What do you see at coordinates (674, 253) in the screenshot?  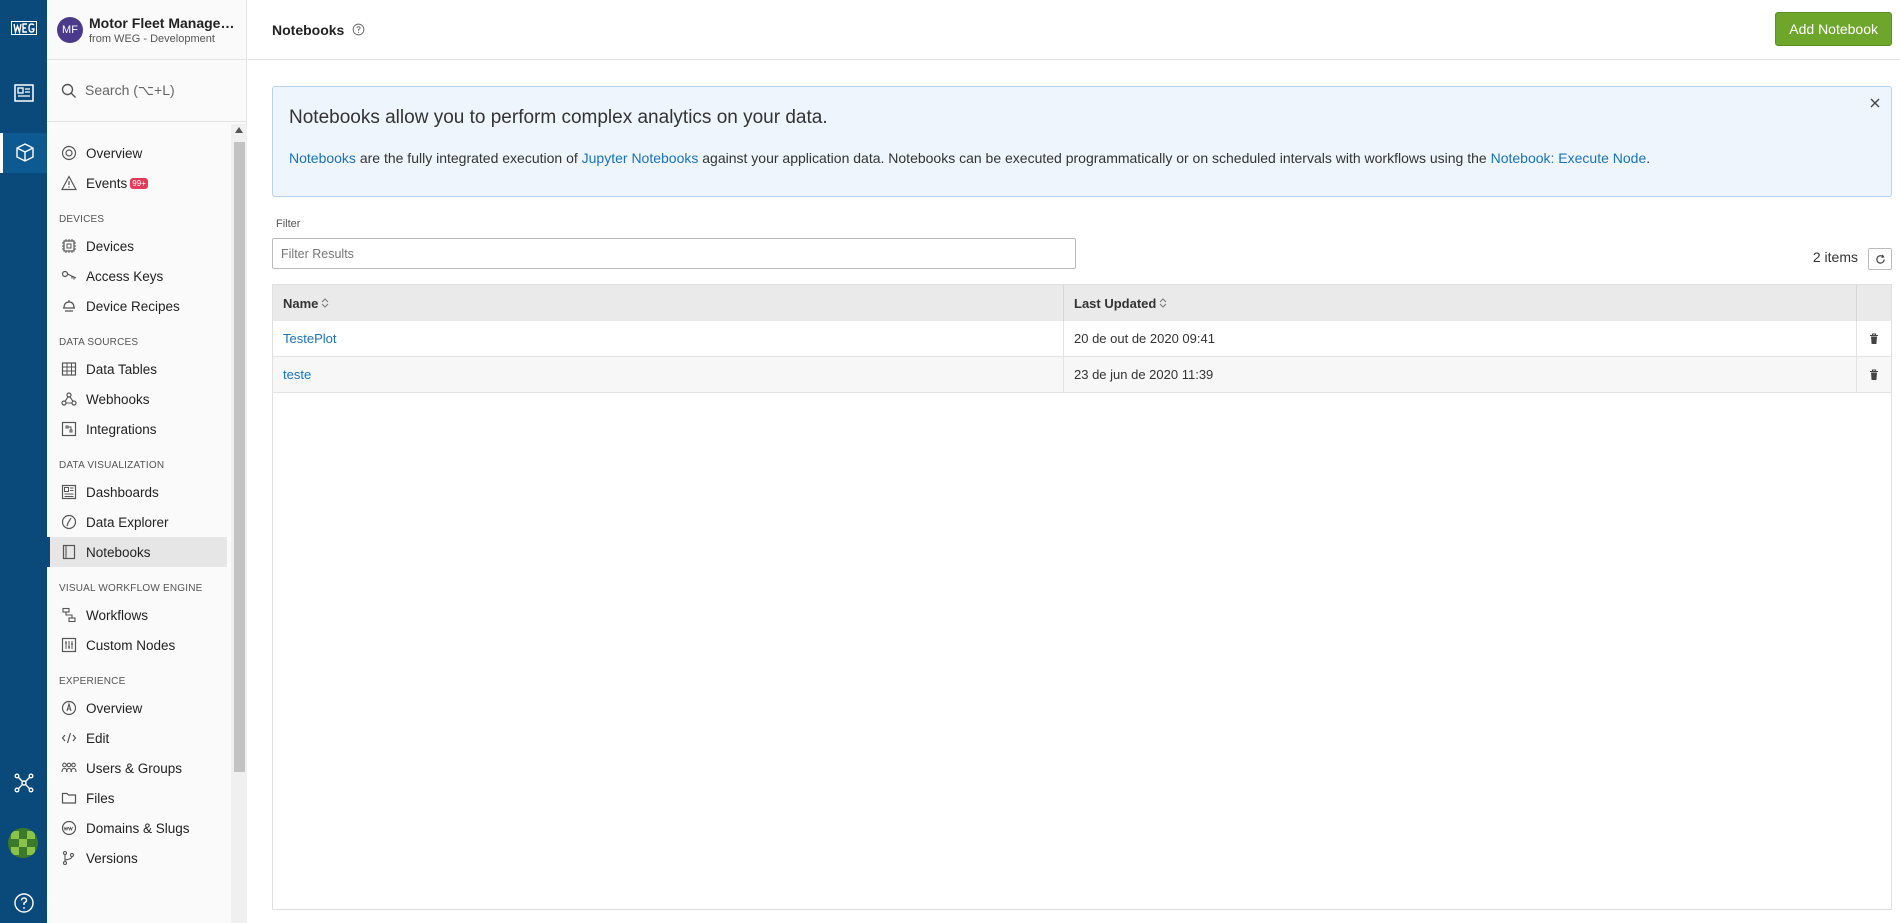 I see `filter-input` at bounding box center [674, 253].